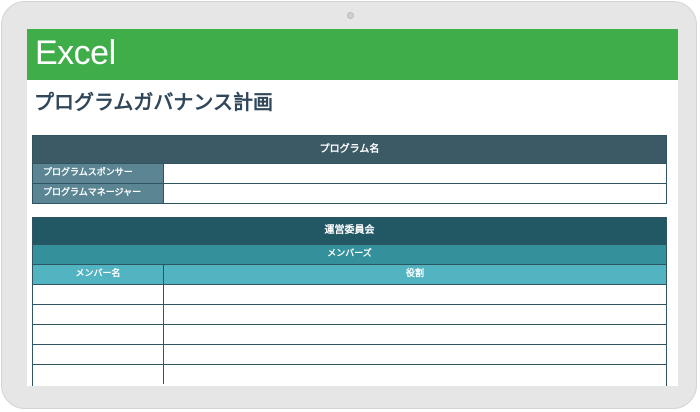  Describe the element at coordinates (98, 193) in the screenshot. I see `program-manager-label: プログラムマネージャー` at that location.